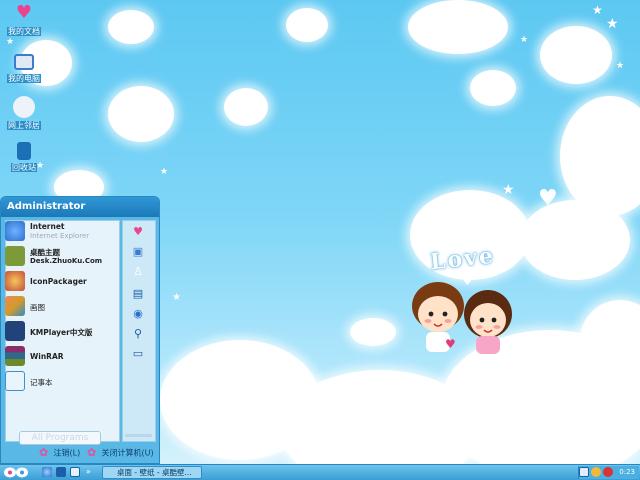 The image size is (640, 480). Describe the element at coordinates (47, 226) in the screenshot. I see `menu-item-title: Internet` at that location.